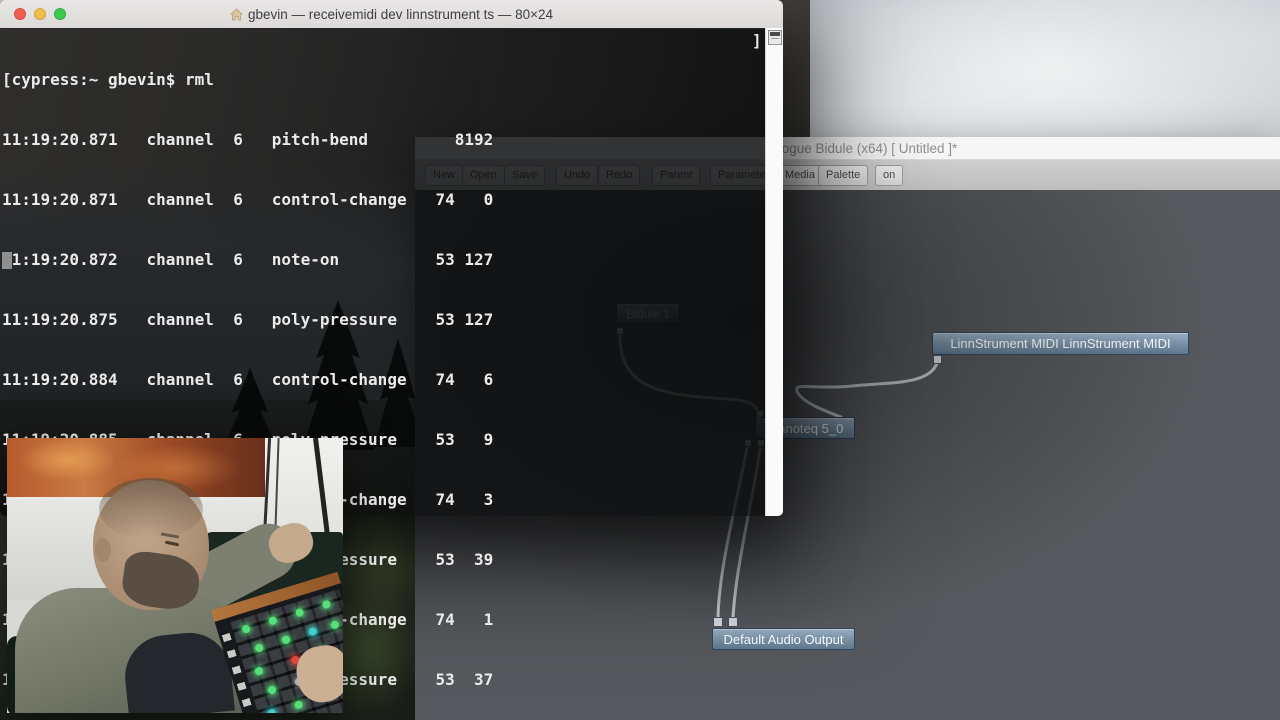  Describe the element at coordinates (800, 175) in the screenshot. I see `media-button: Media` at that location.